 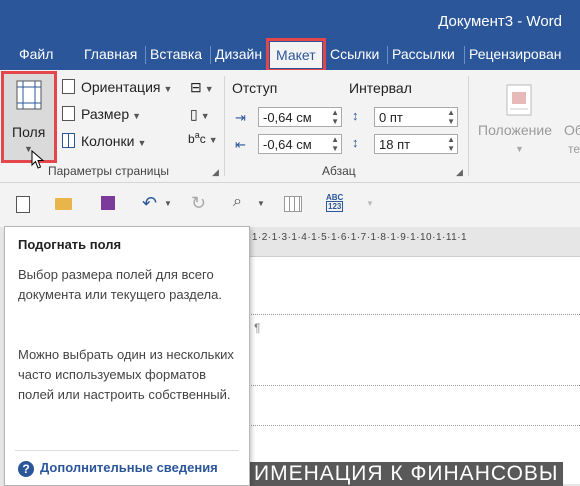 I want to click on tab-mailings: Рассылки, so click(x=423, y=54).